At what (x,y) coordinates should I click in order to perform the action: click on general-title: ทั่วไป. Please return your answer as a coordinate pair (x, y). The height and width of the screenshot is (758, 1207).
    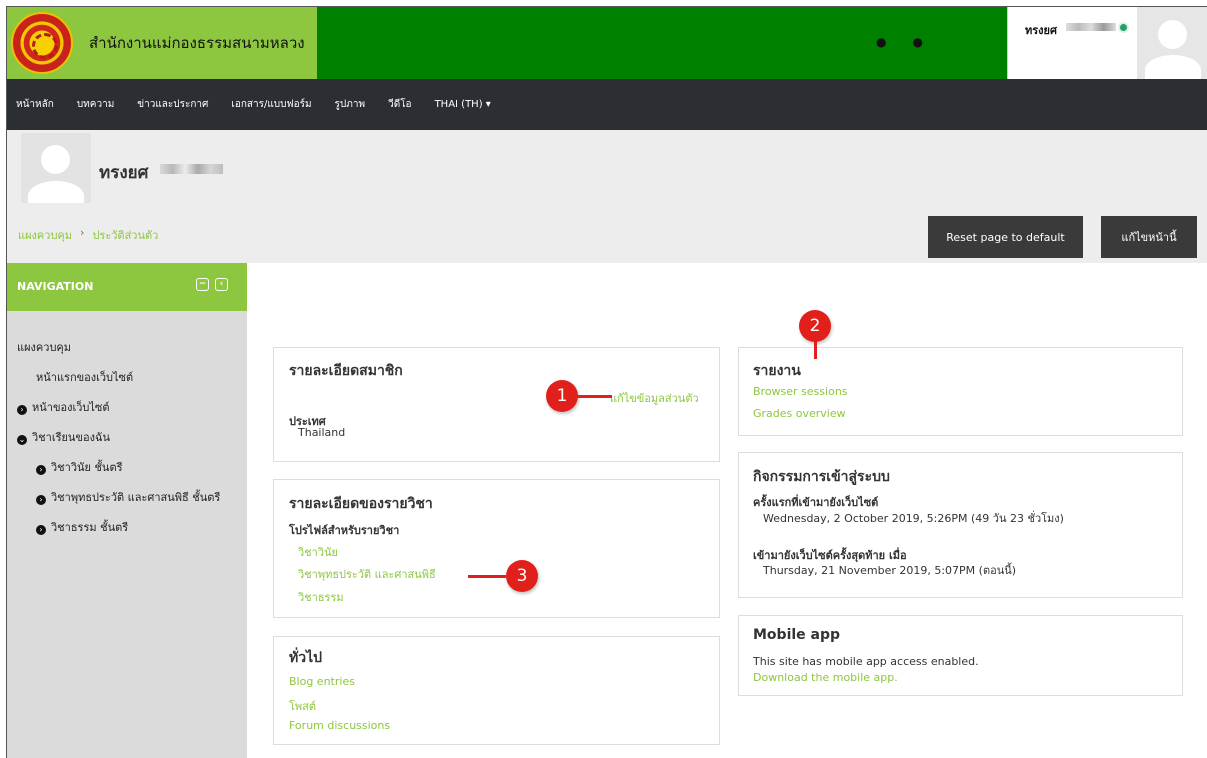
    Looking at the image, I should click on (306, 658).